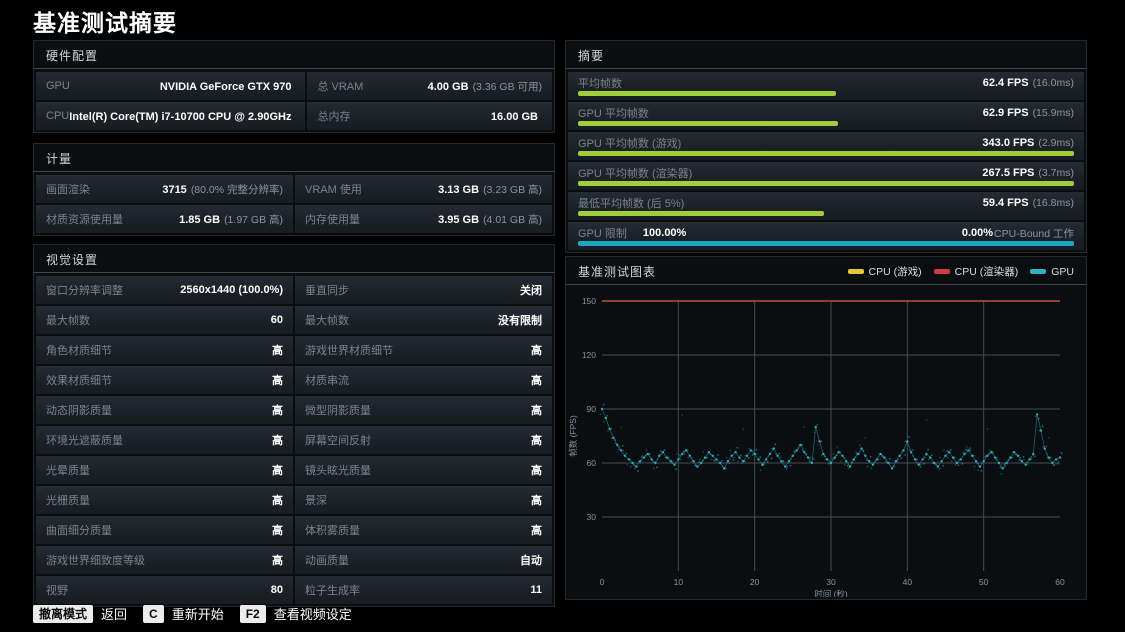  What do you see at coordinates (423, 440) in the screenshot?
I see `setting-row: 屏幕空间反射 高` at bounding box center [423, 440].